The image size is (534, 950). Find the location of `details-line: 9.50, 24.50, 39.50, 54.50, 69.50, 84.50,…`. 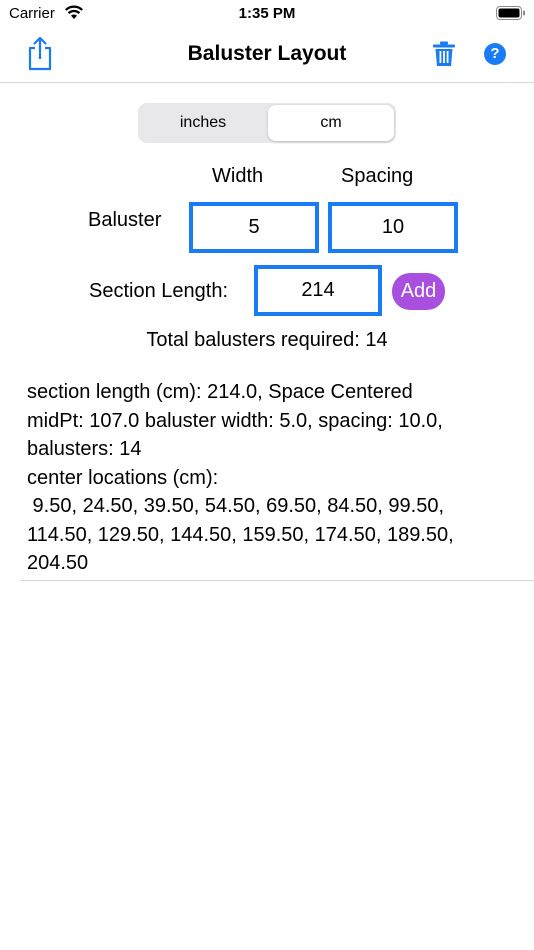

details-line: 9.50, 24.50, 39.50, 54.50, 69.50, 84.50,… is located at coordinates (236, 506).